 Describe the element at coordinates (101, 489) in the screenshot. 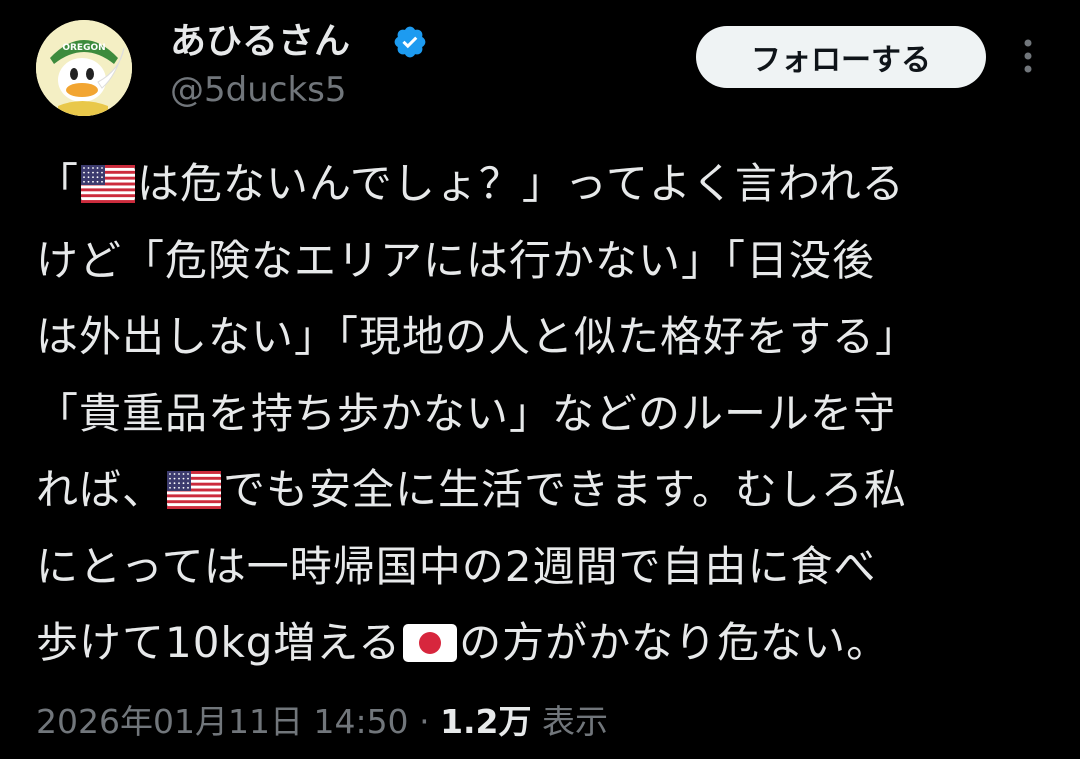

I see `tweet-text-segment: れば、` at that location.